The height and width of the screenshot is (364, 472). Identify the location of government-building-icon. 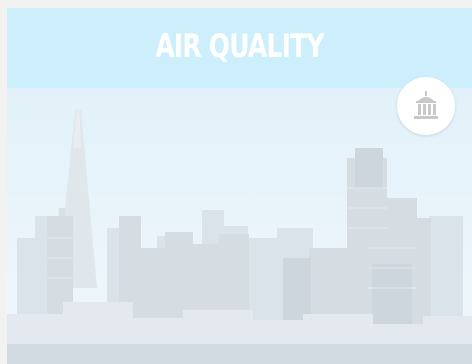
(426, 105).